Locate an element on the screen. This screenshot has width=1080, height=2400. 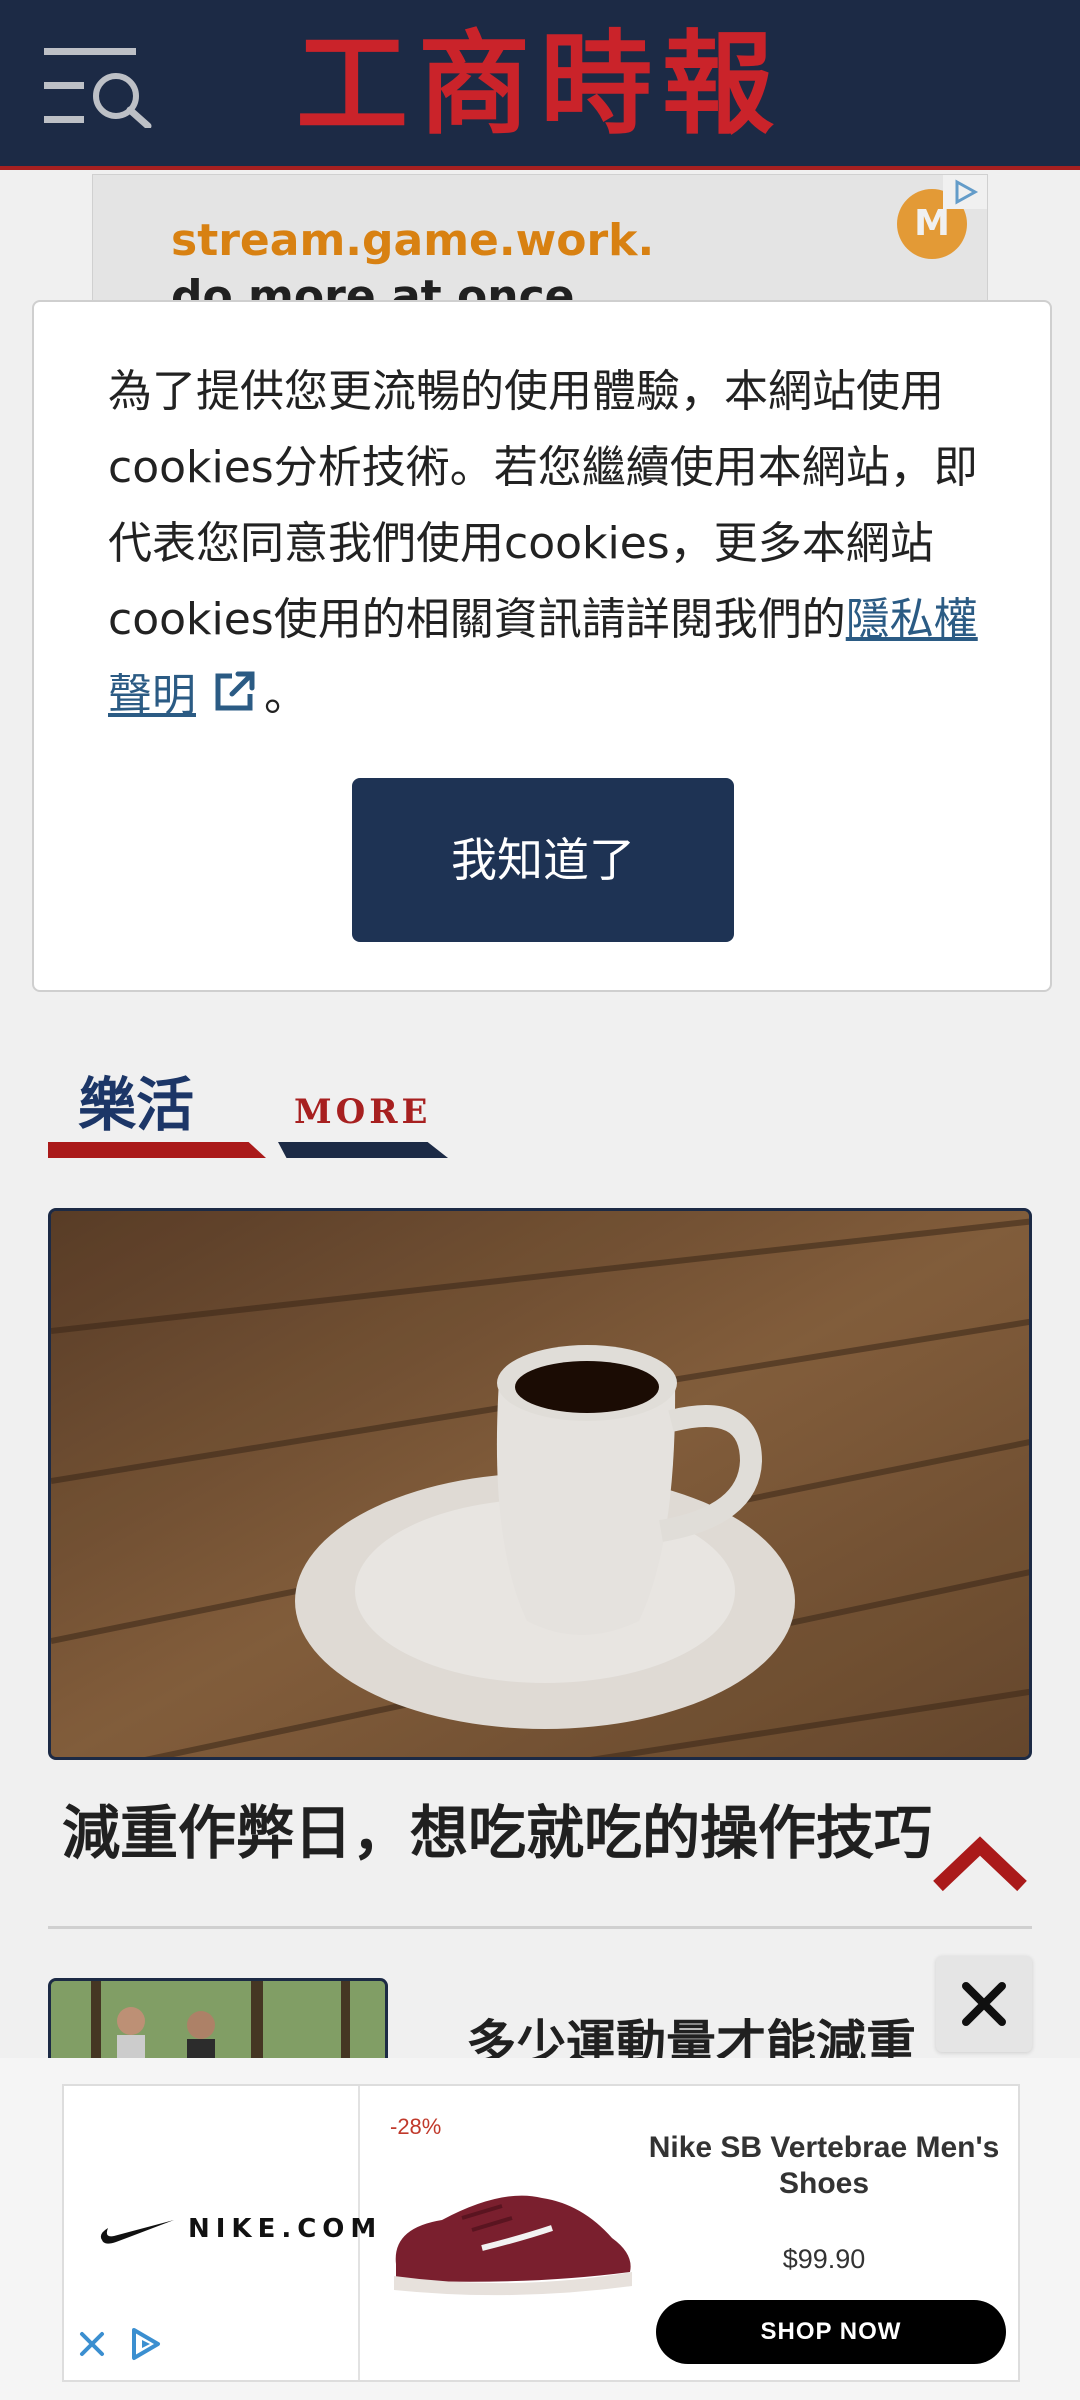
product-price: $99.90 is located at coordinates (824, 2259).